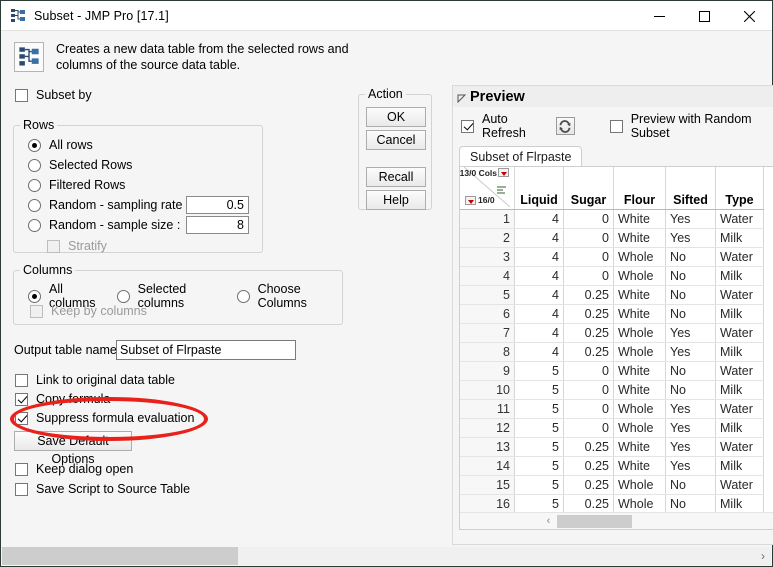 This screenshot has width=773, height=567. What do you see at coordinates (396, 200) in the screenshot?
I see `help-button: Help` at bounding box center [396, 200].